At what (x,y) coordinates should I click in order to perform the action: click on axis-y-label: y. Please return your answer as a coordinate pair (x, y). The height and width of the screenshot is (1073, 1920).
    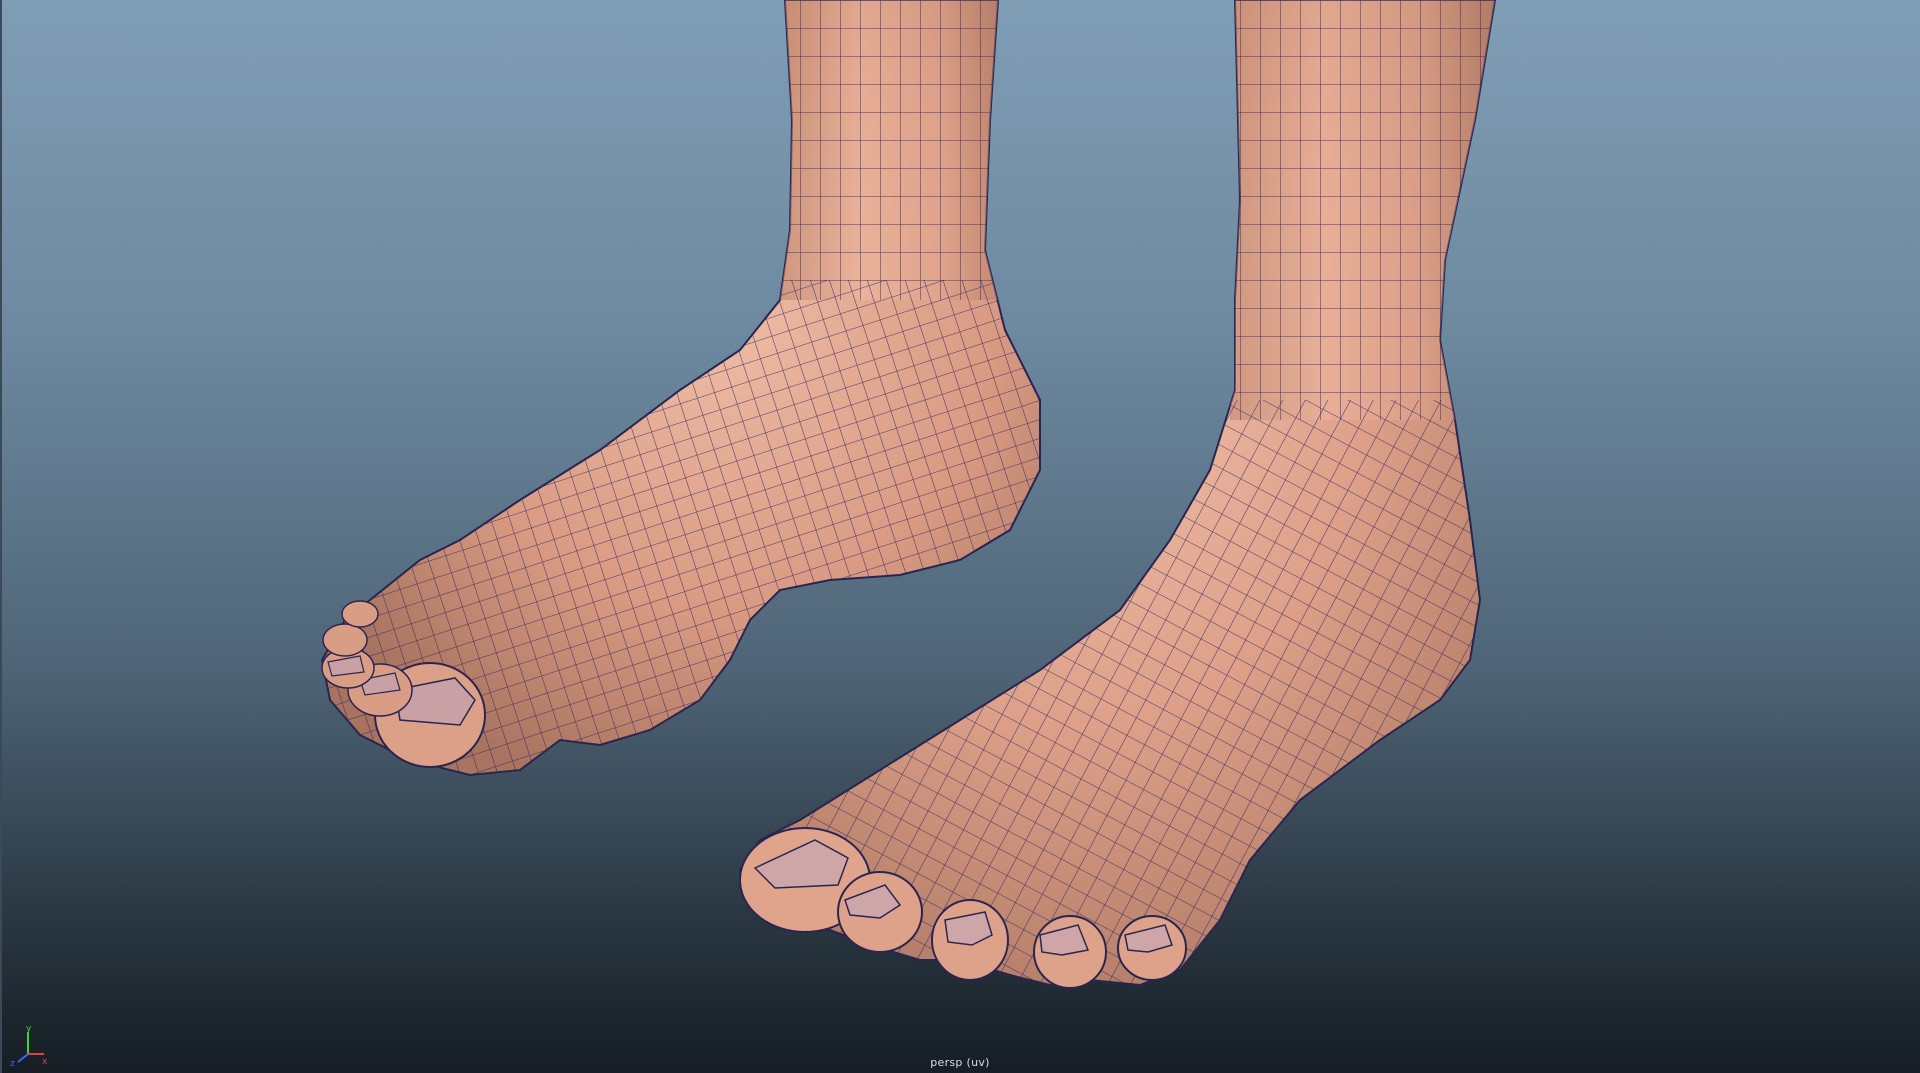
    Looking at the image, I should click on (29, 1029).